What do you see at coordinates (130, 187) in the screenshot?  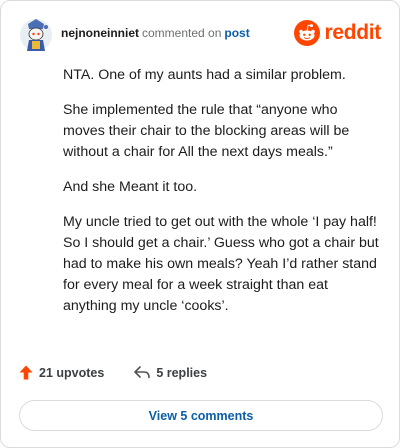 I see `comment-paragraph: And she Meant it too.` at bounding box center [130, 187].